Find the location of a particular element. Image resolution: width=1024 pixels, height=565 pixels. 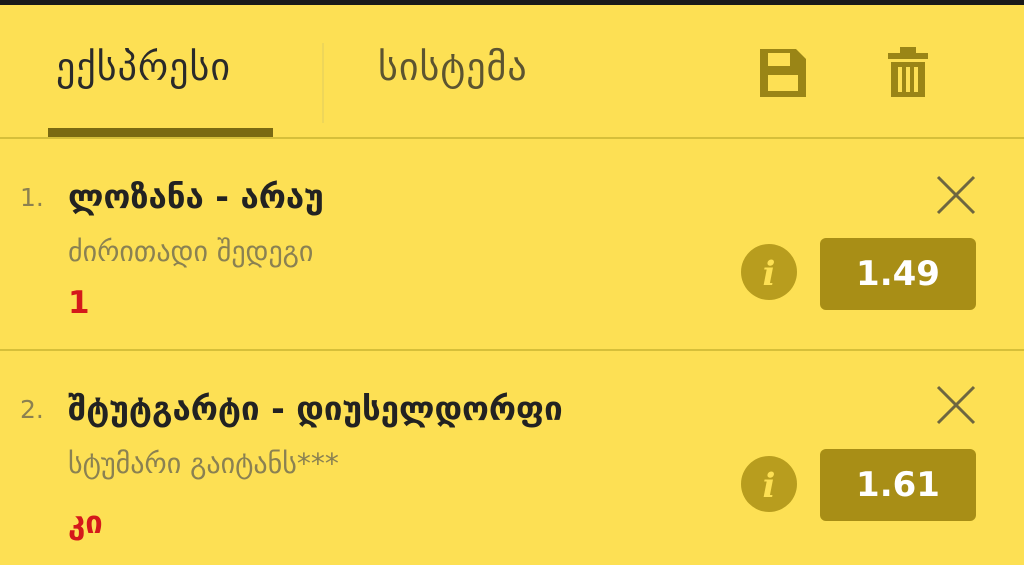

bet-market: სტუმარი გაიტანს*** is located at coordinates (203, 463).